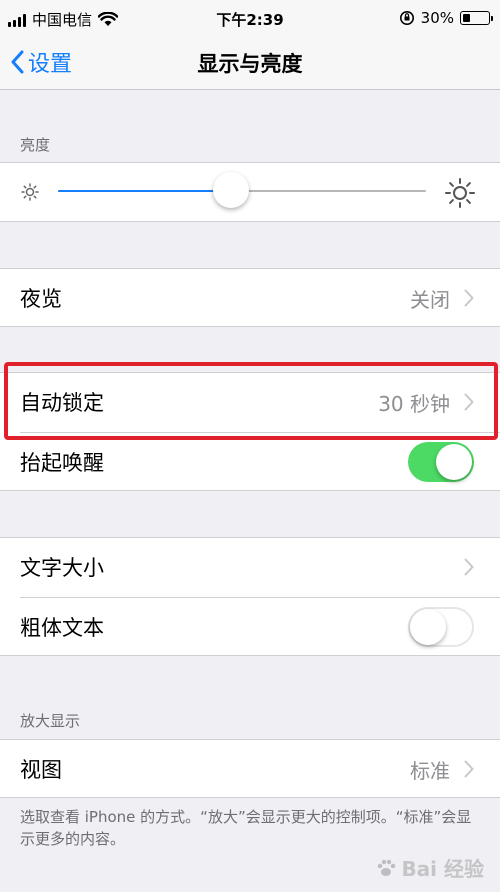 This screenshot has height=892, width=500. What do you see at coordinates (250, 567) in the screenshot?
I see `text-size-row: 文字大小` at bounding box center [250, 567].